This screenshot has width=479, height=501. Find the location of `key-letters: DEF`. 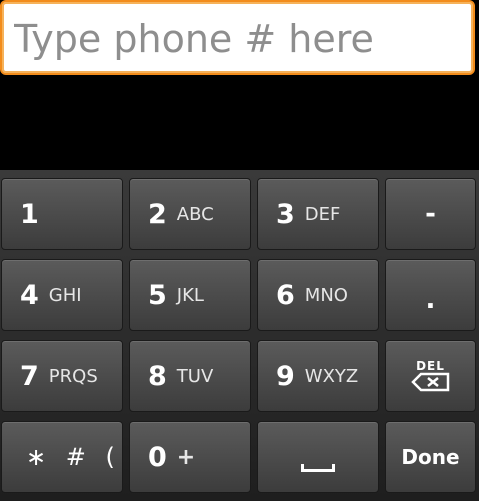

key-letters: DEF is located at coordinates (322, 214).